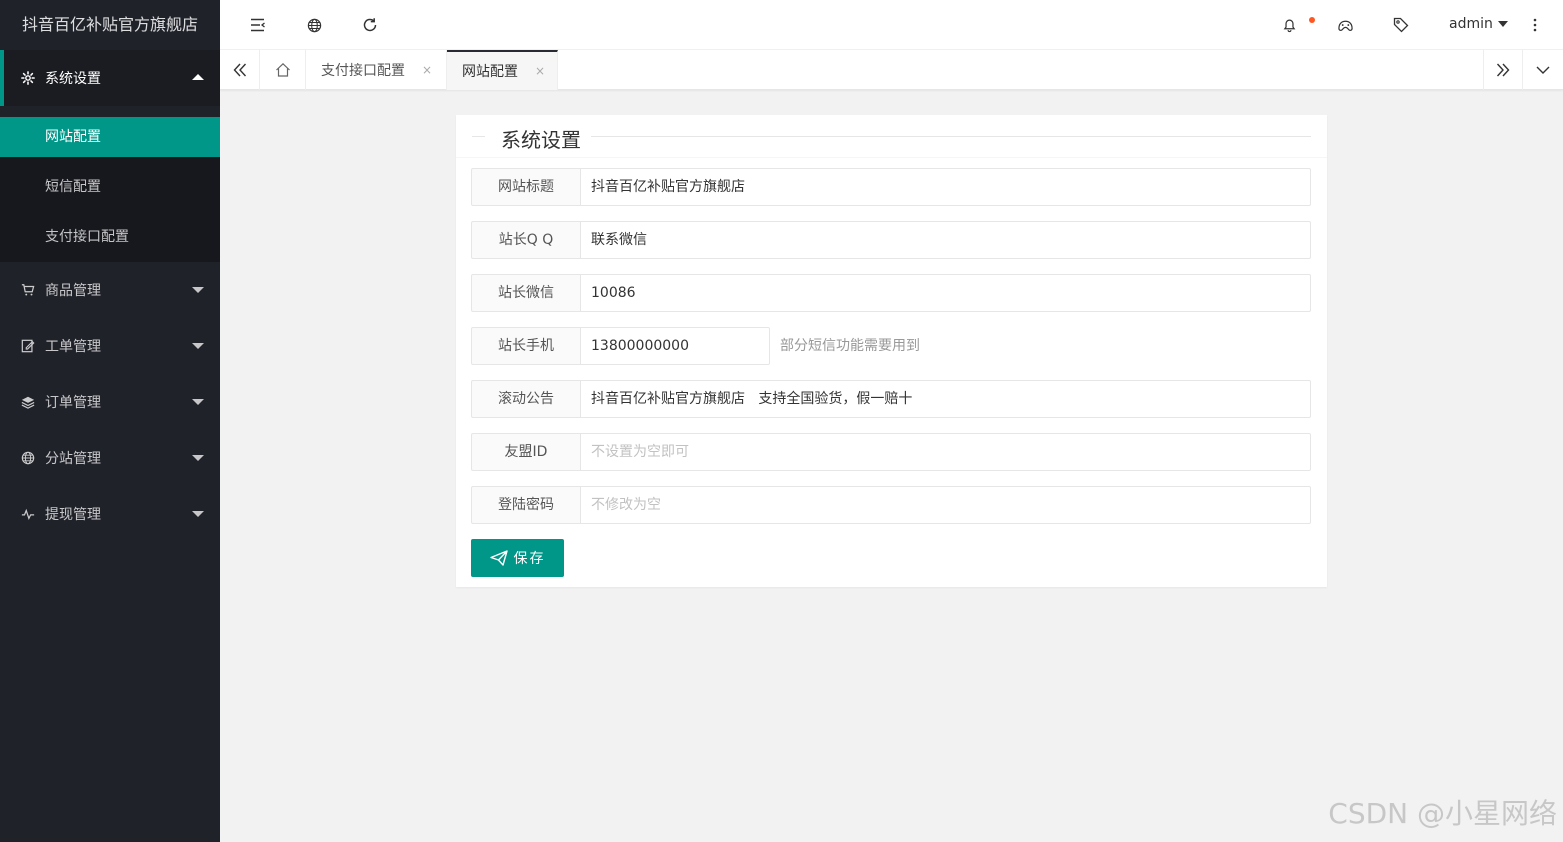 This screenshot has width=1563, height=842. I want to click on sidebar-item-orders: 订单管理, so click(110, 402).